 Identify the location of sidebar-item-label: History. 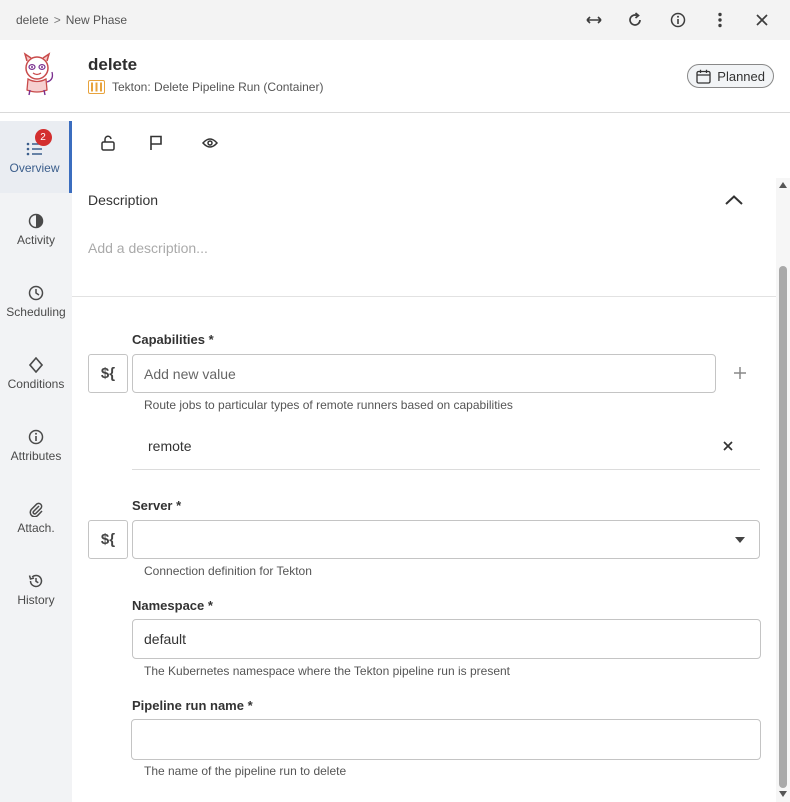
(36, 600).